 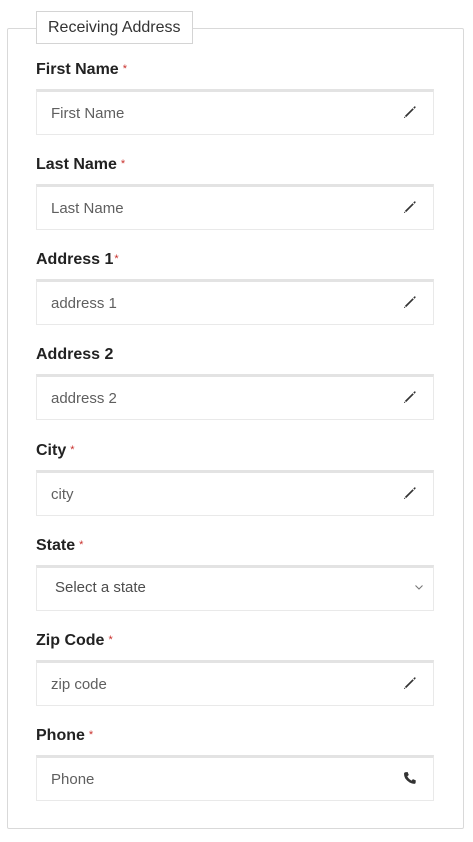 I want to click on state-group: State * Select a state, so click(x=235, y=573).